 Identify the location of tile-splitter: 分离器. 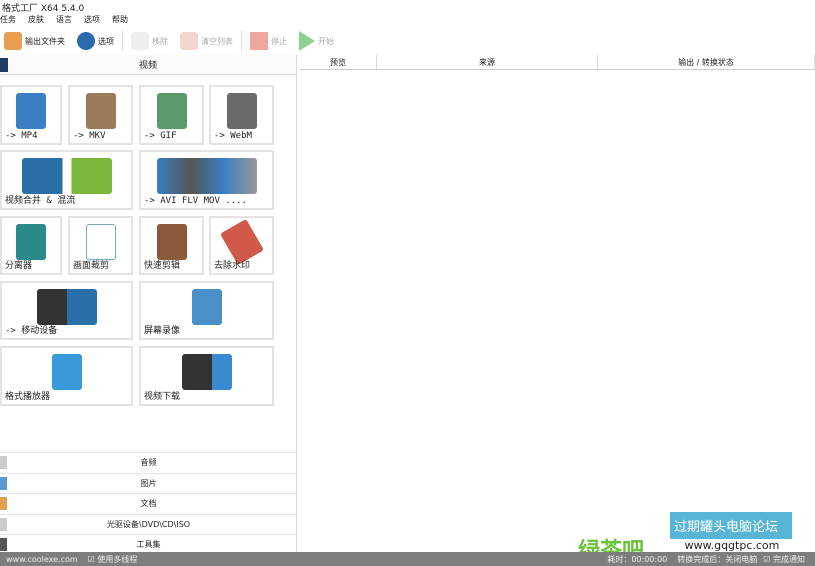
(31, 245).